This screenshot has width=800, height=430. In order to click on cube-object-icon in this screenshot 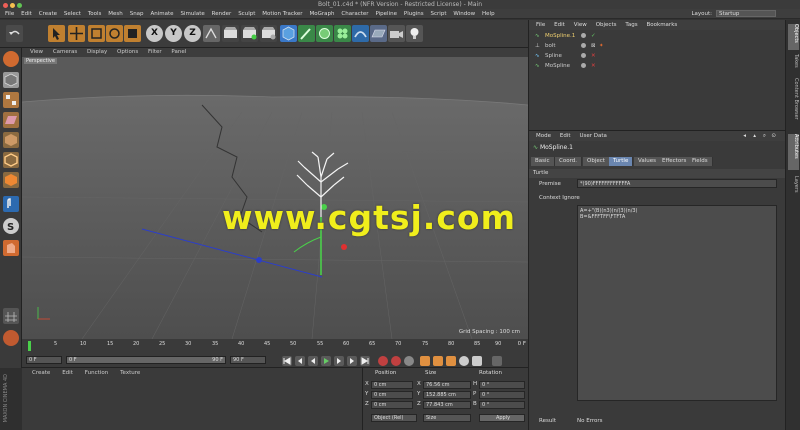, I will do `click(288, 33)`.